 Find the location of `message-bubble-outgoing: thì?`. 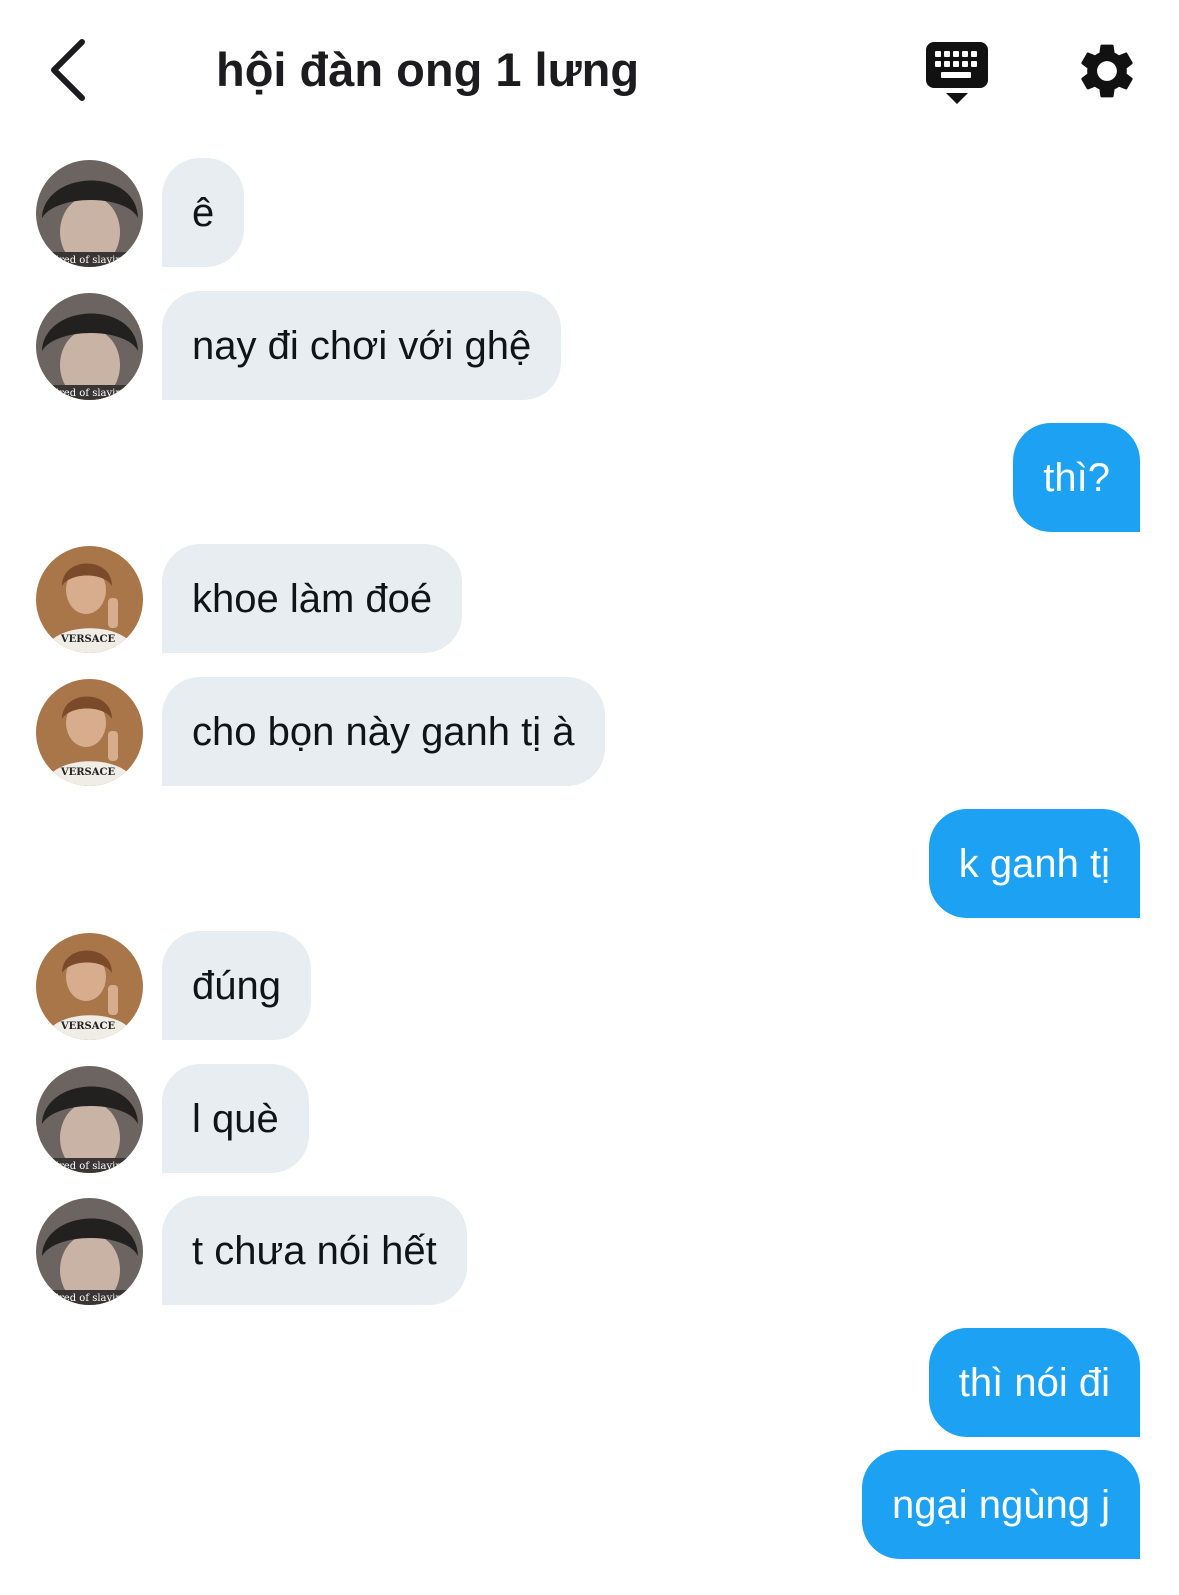

message-bubble-outgoing: thì? is located at coordinates (1076, 477).